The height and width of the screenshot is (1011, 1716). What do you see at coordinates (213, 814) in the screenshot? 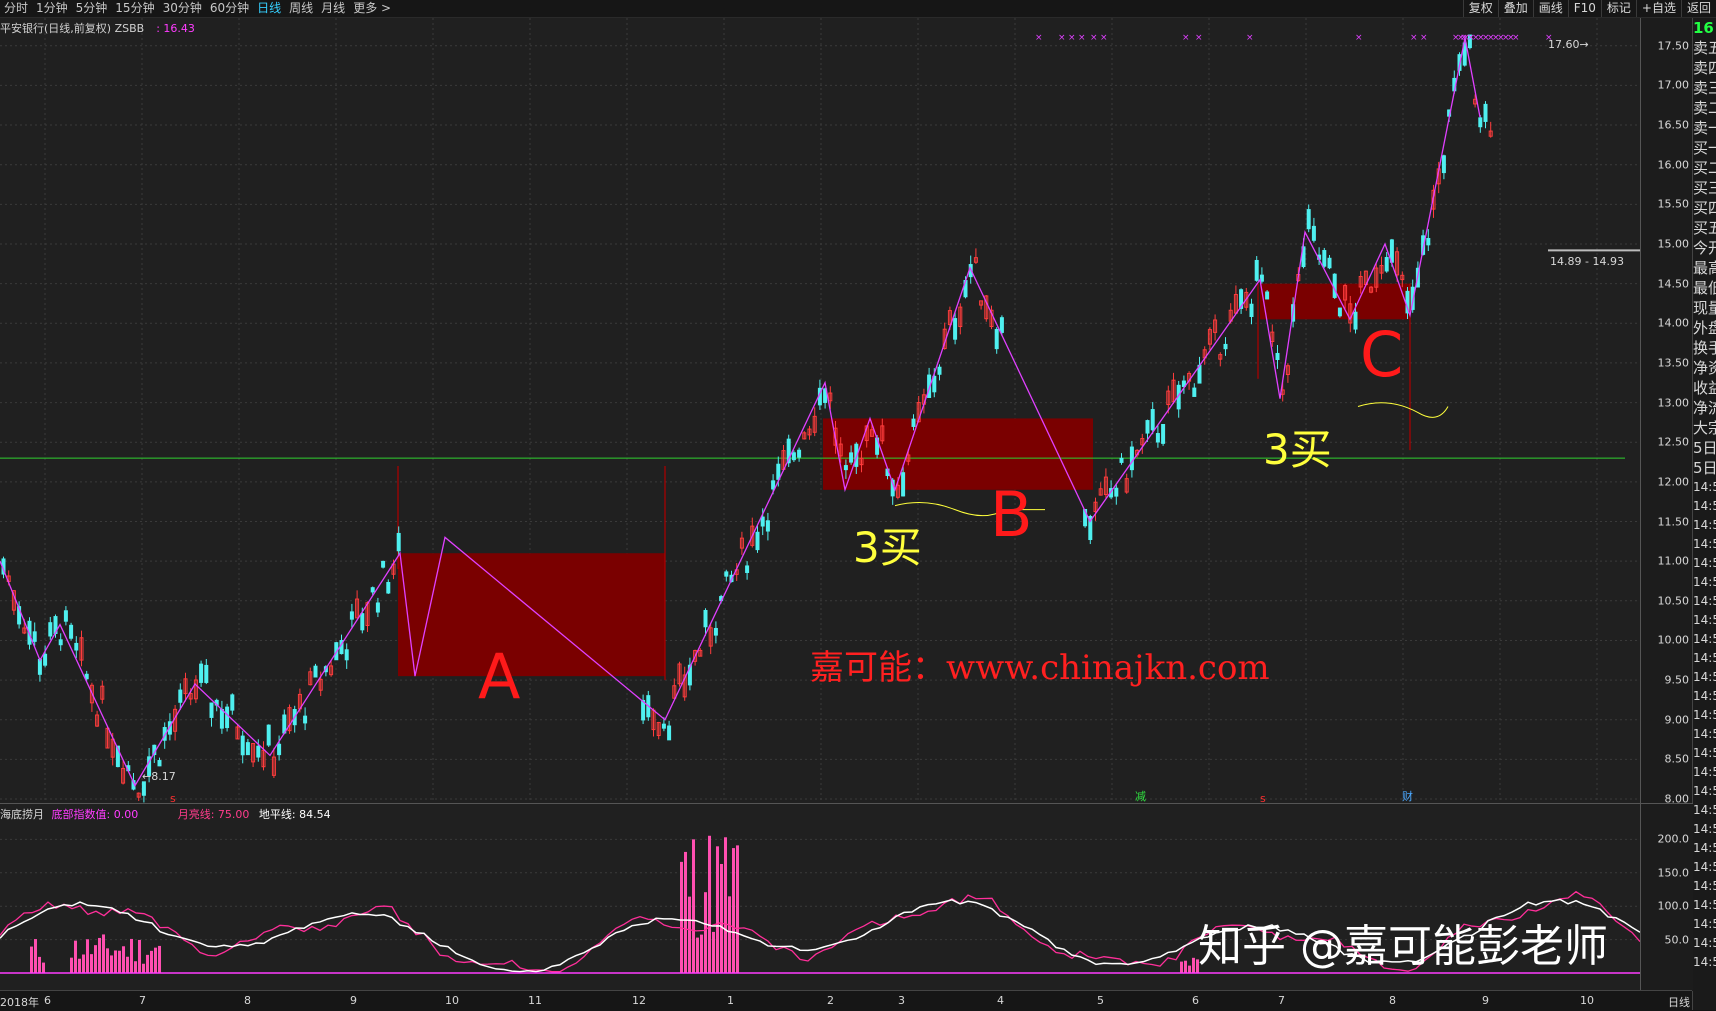
I see `indicator-moon-label: 月亮线: 75.00` at bounding box center [213, 814].